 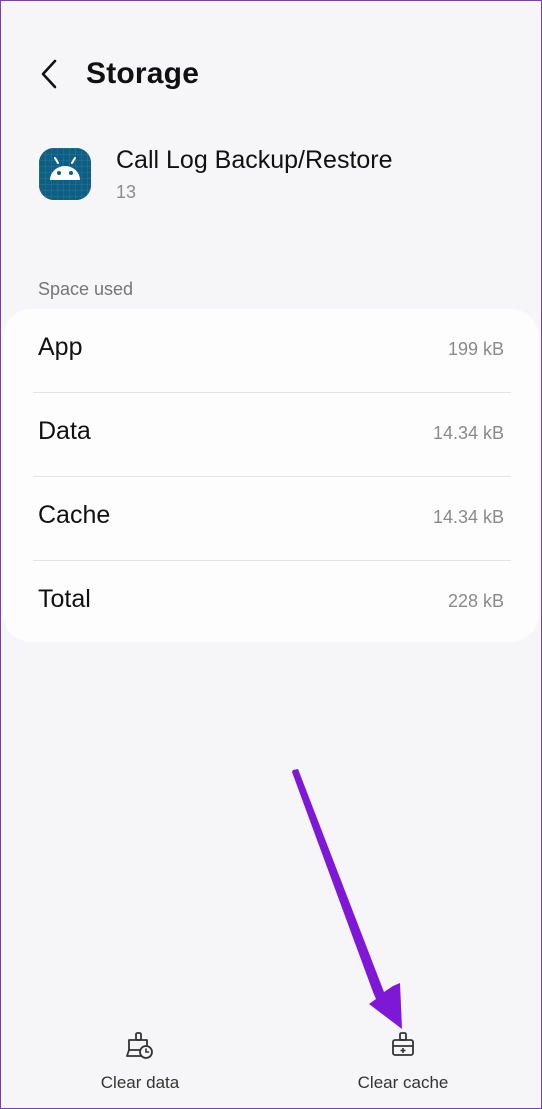 What do you see at coordinates (271, 435) in the screenshot?
I see `storage-row-data: Data 14.34 kB` at bounding box center [271, 435].